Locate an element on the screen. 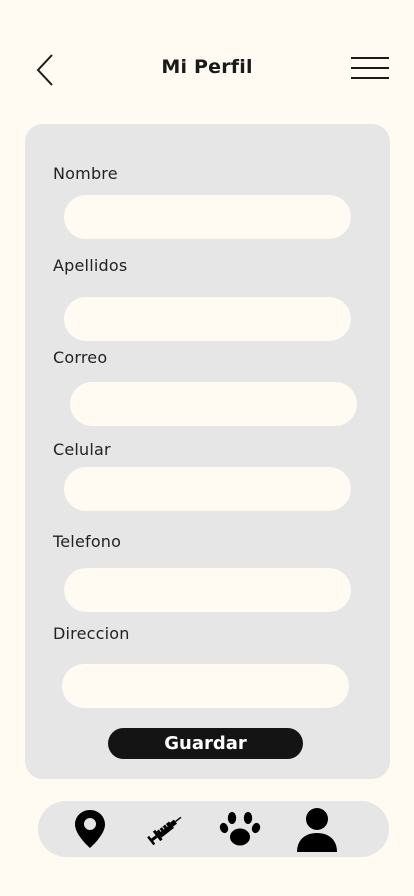  telefono-field is located at coordinates (207, 590).